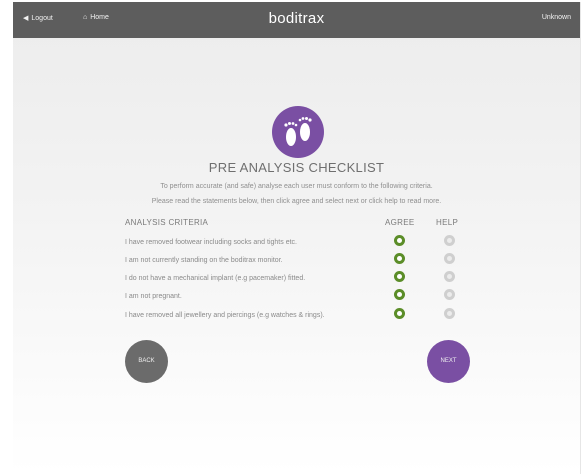  I want to click on page-title: PRE ANALYSIS CHECKLIST, so click(296, 167).